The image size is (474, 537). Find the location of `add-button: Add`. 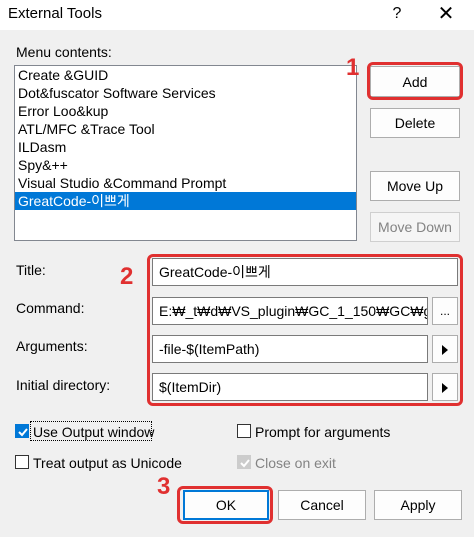

add-button: Add is located at coordinates (415, 81).